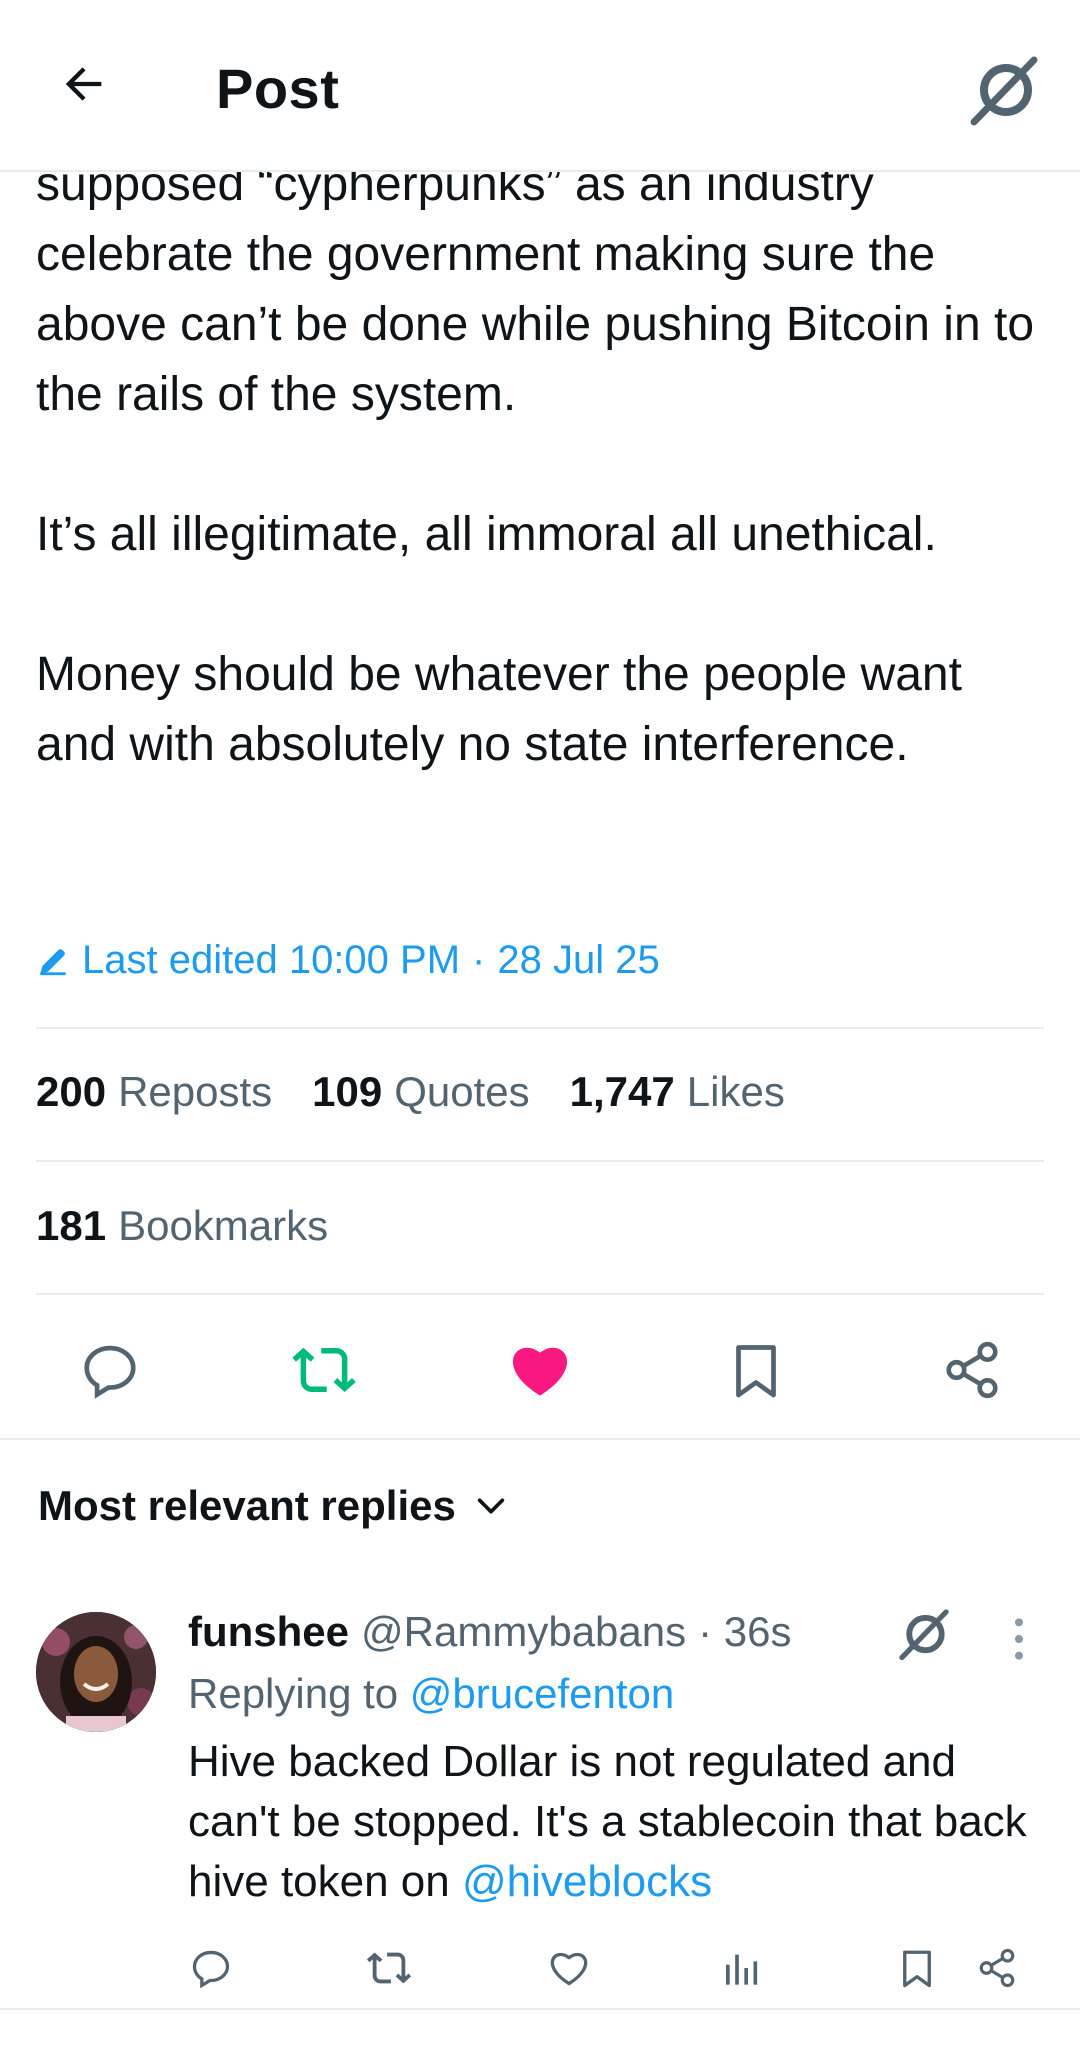 This screenshot has width=1080, height=2051. I want to click on replying-to-mention: @brucefenton, so click(542, 1693).